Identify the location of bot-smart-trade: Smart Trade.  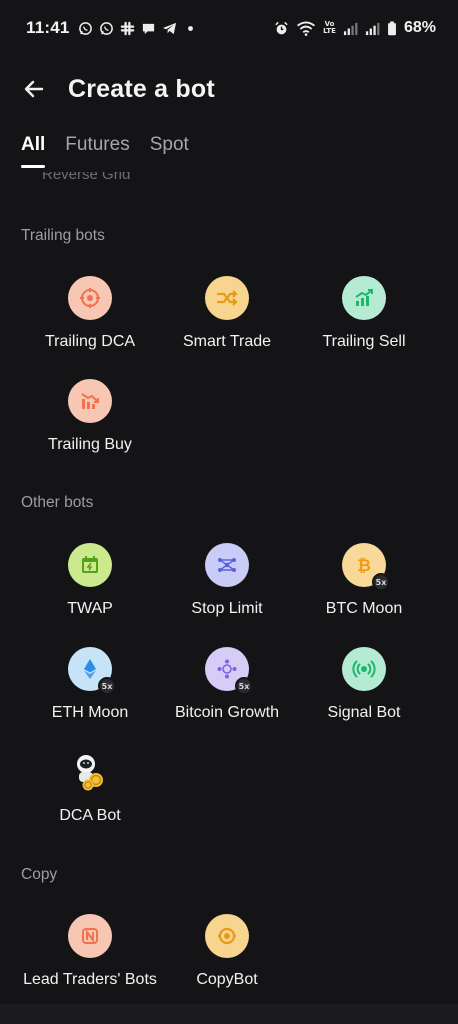
(227, 313).